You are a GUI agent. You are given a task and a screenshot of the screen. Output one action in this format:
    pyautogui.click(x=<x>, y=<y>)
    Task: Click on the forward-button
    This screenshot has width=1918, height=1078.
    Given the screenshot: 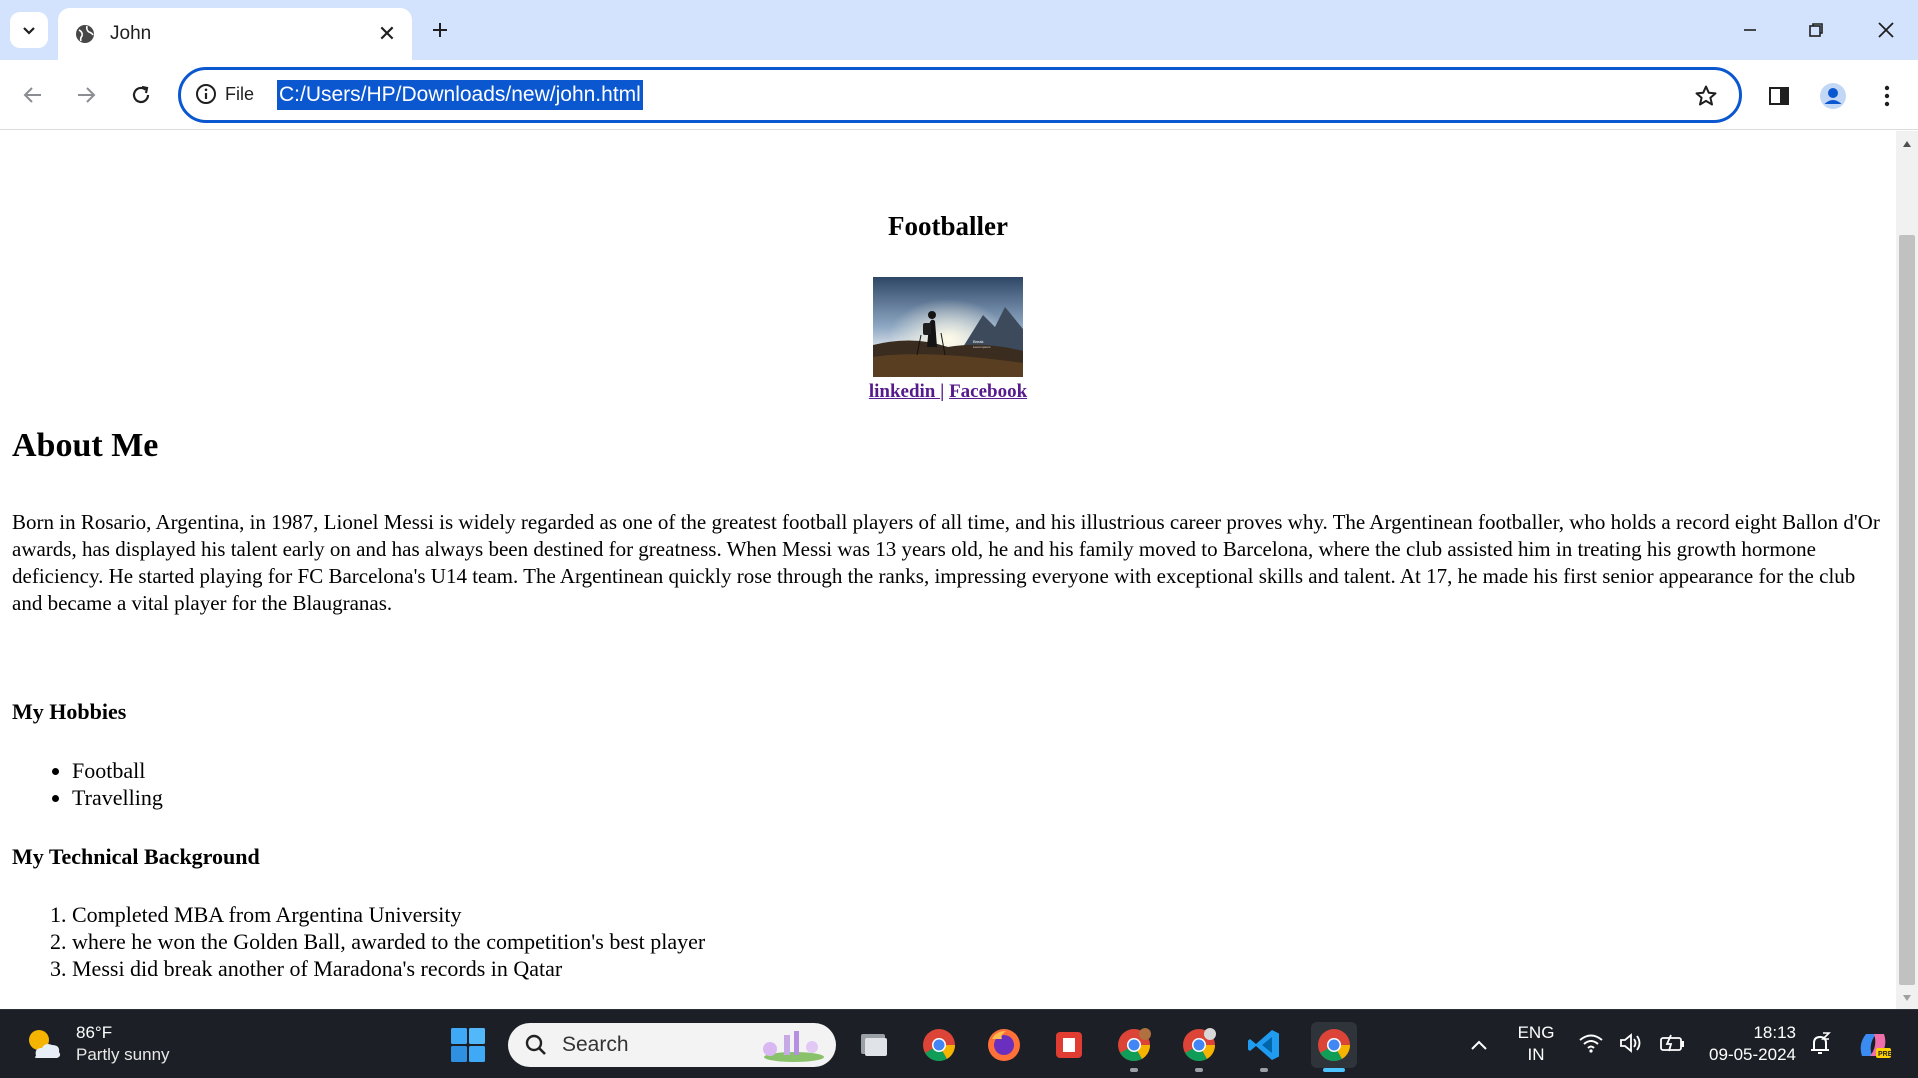 What is the action you would take?
    pyautogui.click(x=86, y=95)
    